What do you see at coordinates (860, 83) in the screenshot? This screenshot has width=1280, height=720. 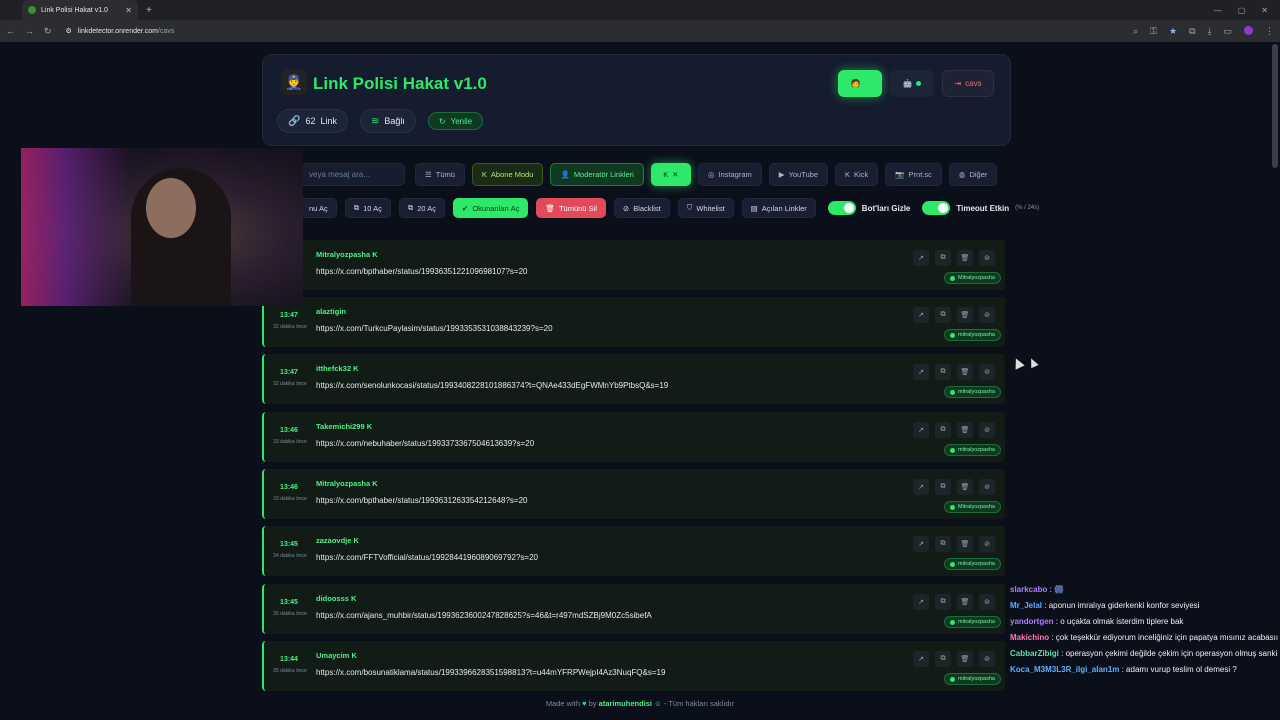 I see `kick-status-button: 🧑` at bounding box center [860, 83].